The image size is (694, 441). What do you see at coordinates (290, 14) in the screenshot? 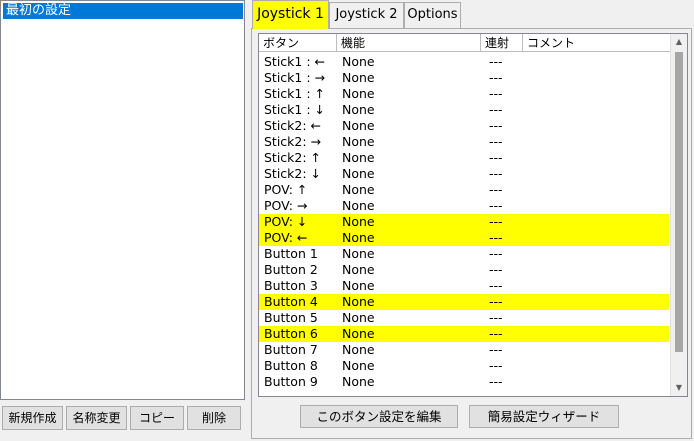
I see `tab-joystick-1: Joystick 1` at bounding box center [290, 14].